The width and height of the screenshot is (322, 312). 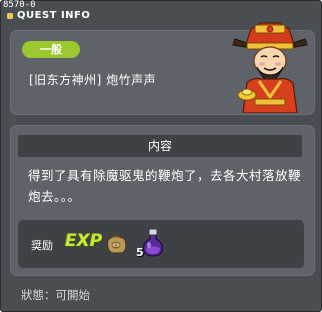 What do you see at coordinates (10, 16) in the screenshot?
I see `title-marker-icon` at bounding box center [10, 16].